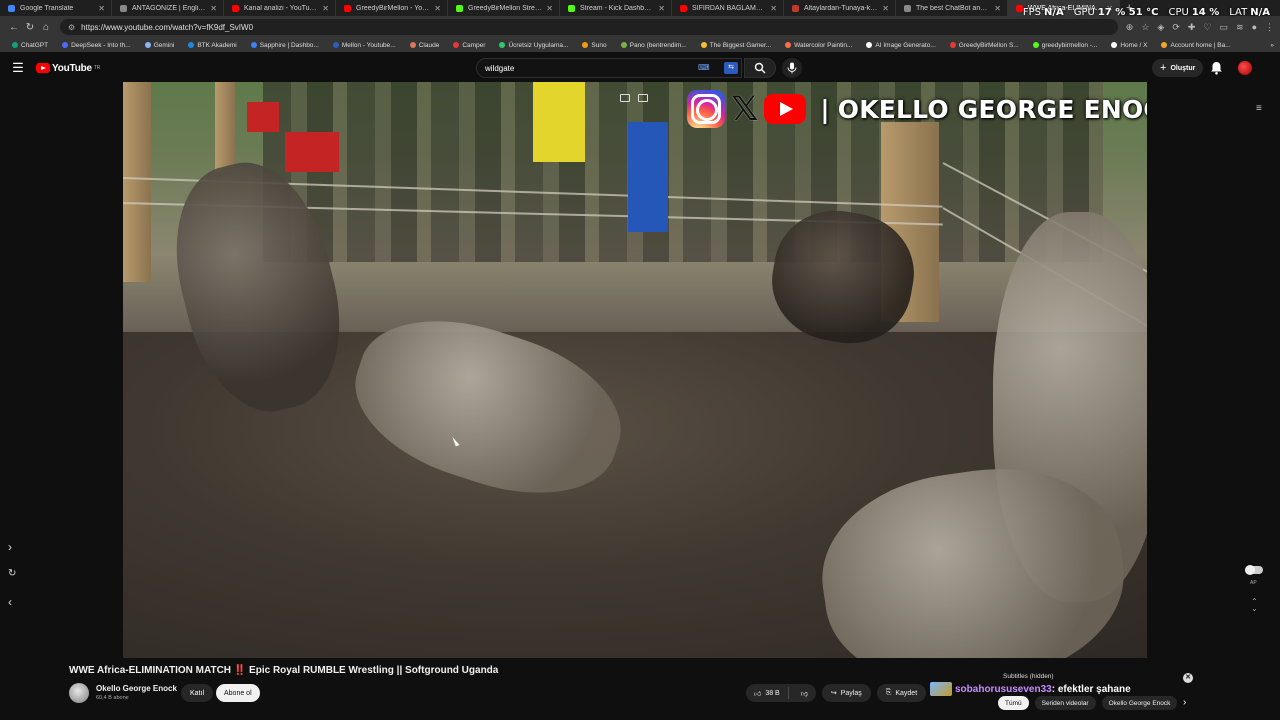  What do you see at coordinates (10, 602) in the screenshot?
I see `collapse-left-arrow-icon: ‹` at bounding box center [10, 602].